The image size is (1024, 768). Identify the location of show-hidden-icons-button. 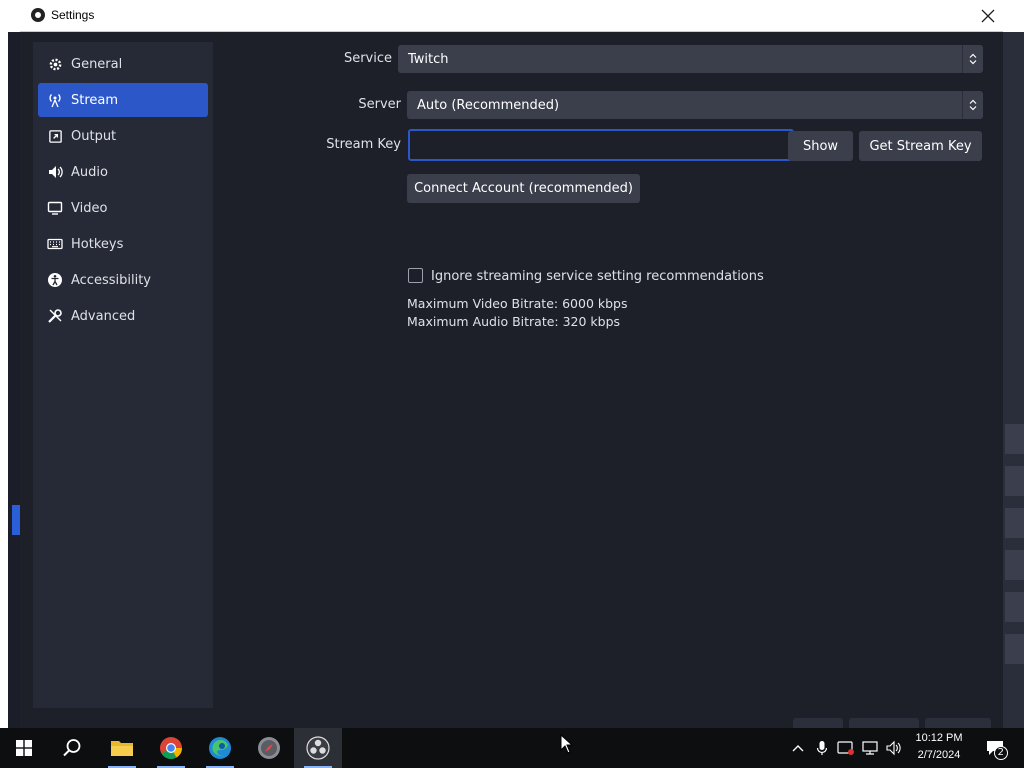
(798, 748).